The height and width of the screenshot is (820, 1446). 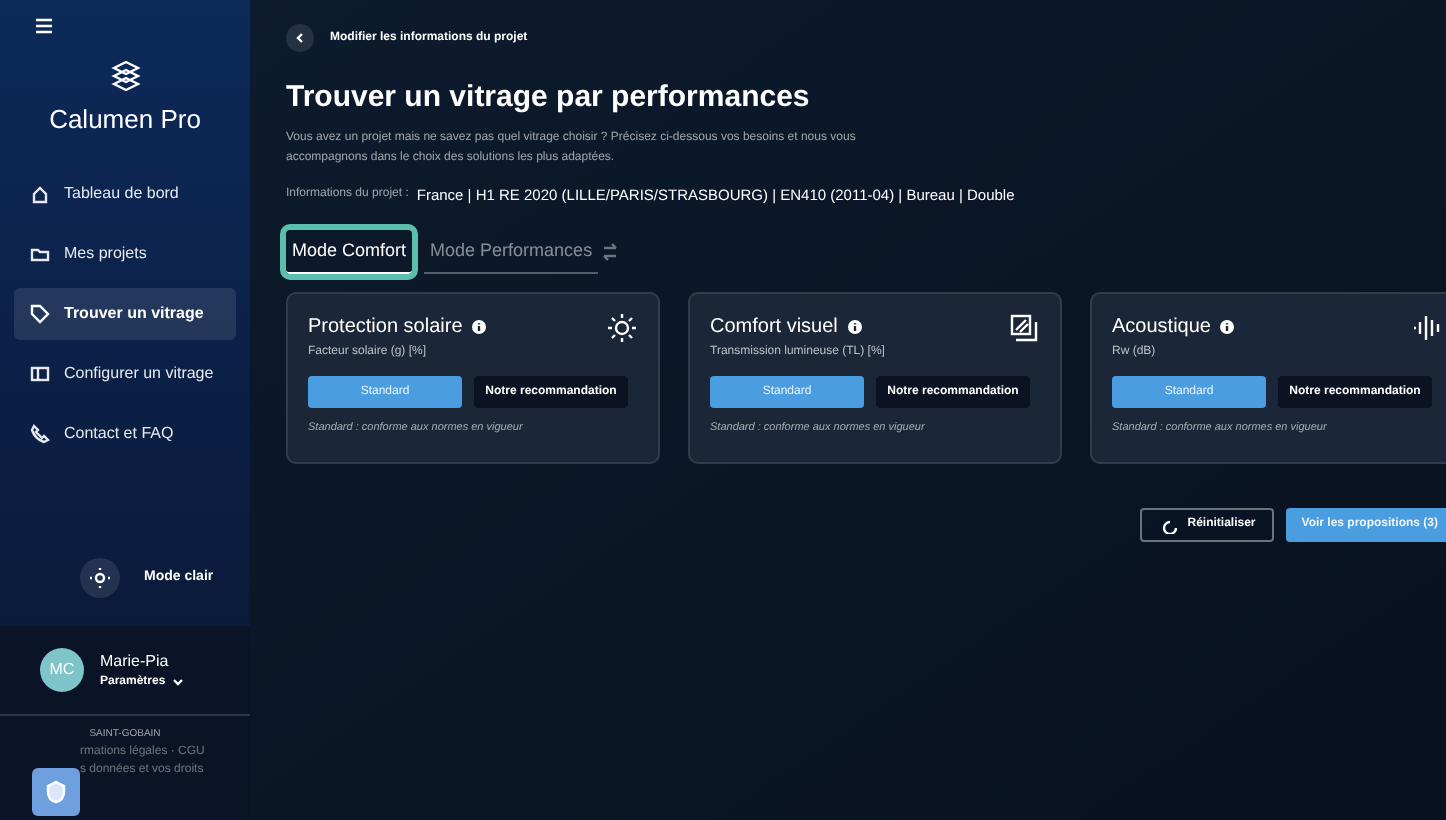 I want to click on user-name: Marie-Pia, so click(x=135, y=661).